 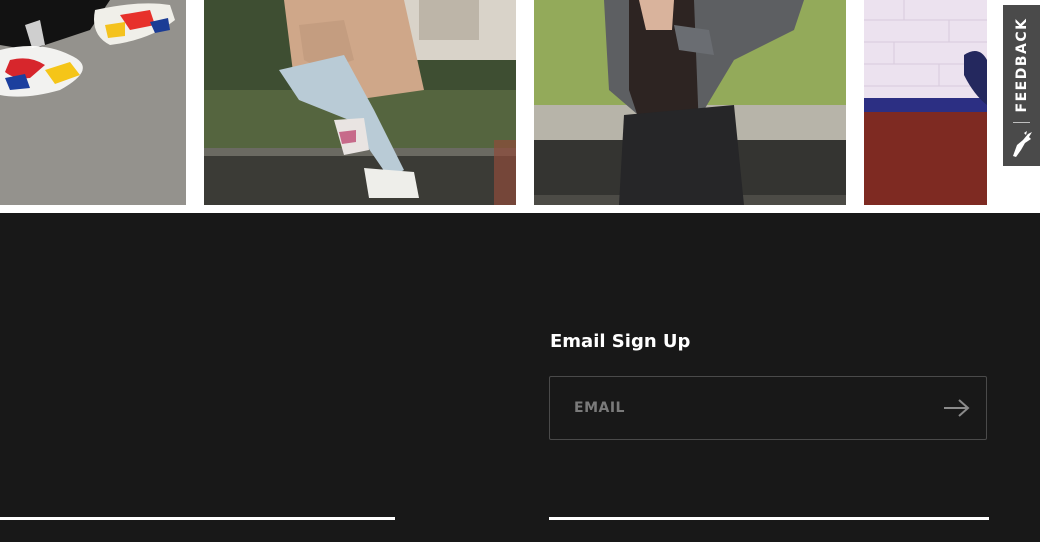 I want to click on email-input, so click(x=735, y=408).